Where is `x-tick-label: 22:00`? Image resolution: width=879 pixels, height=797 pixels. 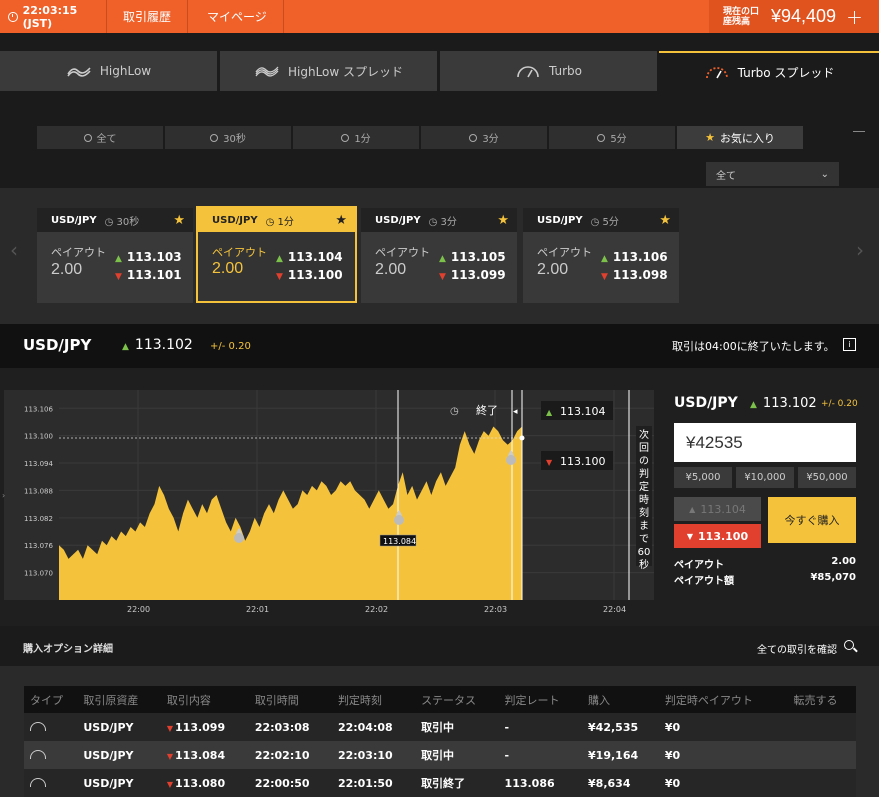 x-tick-label: 22:00 is located at coordinates (138, 609).